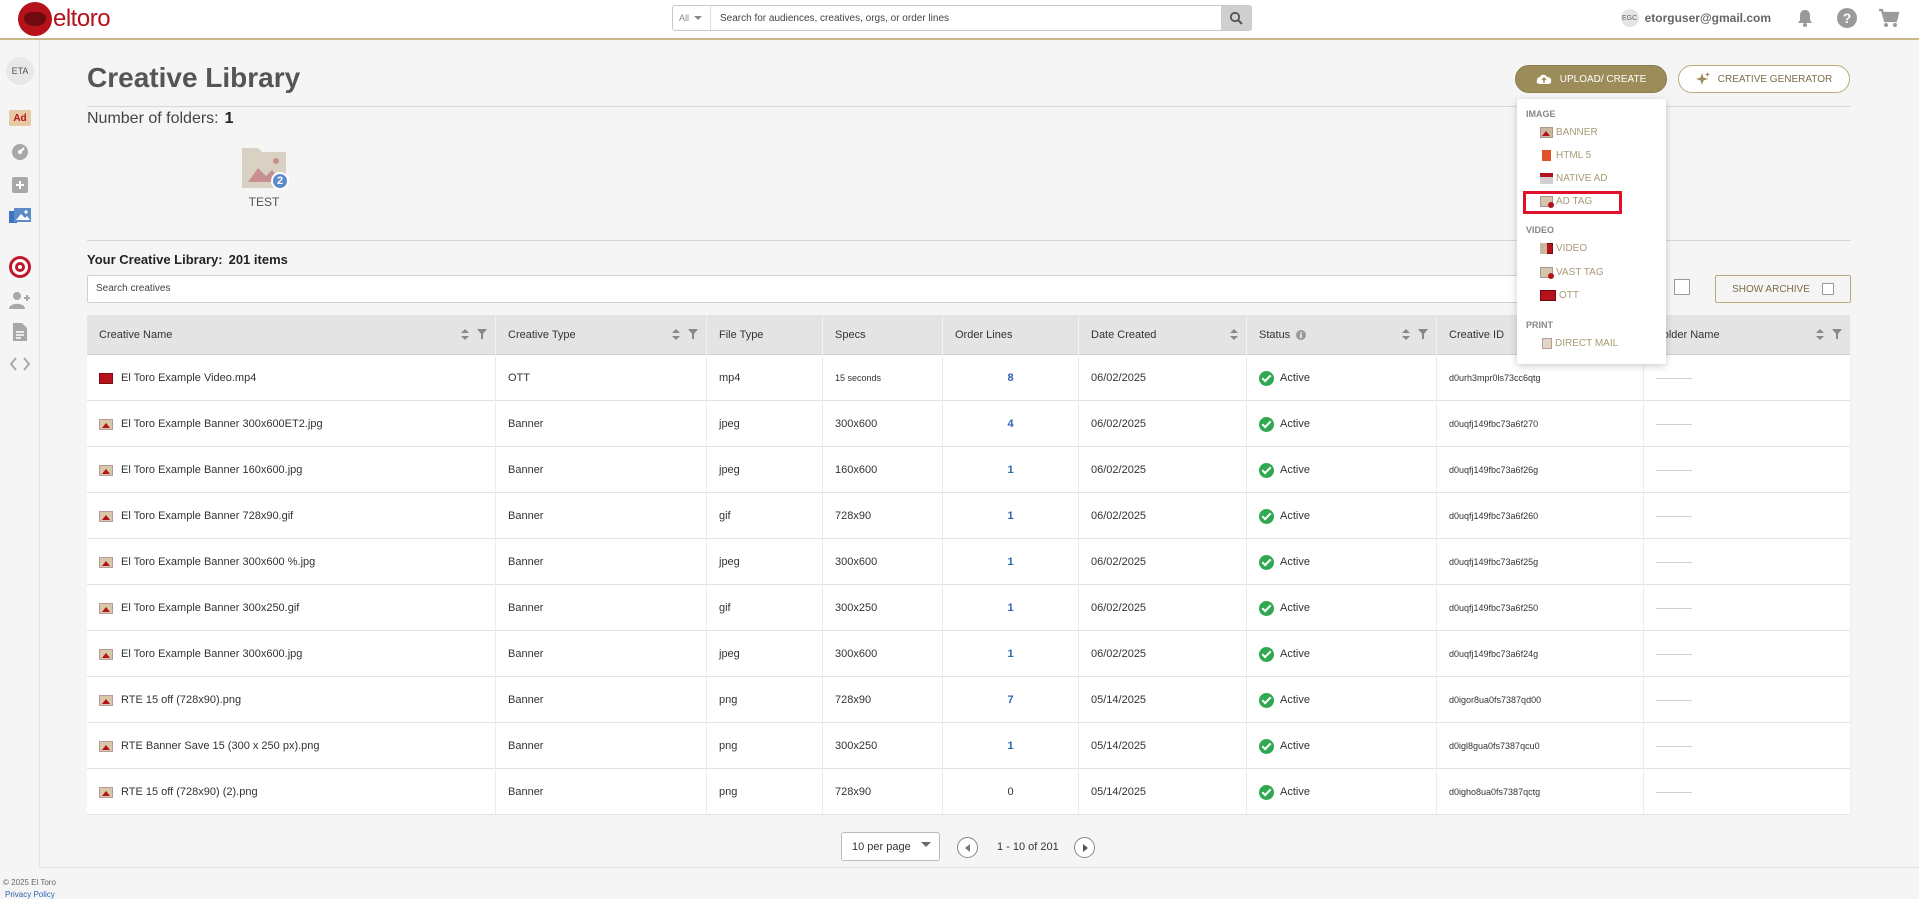  I want to click on code-icon, so click(20, 364).